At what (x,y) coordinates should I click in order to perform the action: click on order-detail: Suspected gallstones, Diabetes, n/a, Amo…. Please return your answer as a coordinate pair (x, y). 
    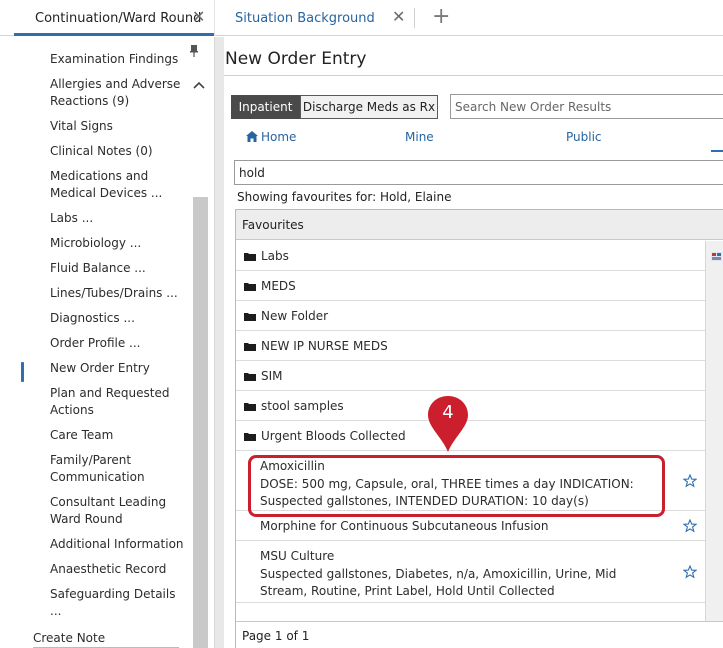
    Looking at the image, I should click on (438, 582).